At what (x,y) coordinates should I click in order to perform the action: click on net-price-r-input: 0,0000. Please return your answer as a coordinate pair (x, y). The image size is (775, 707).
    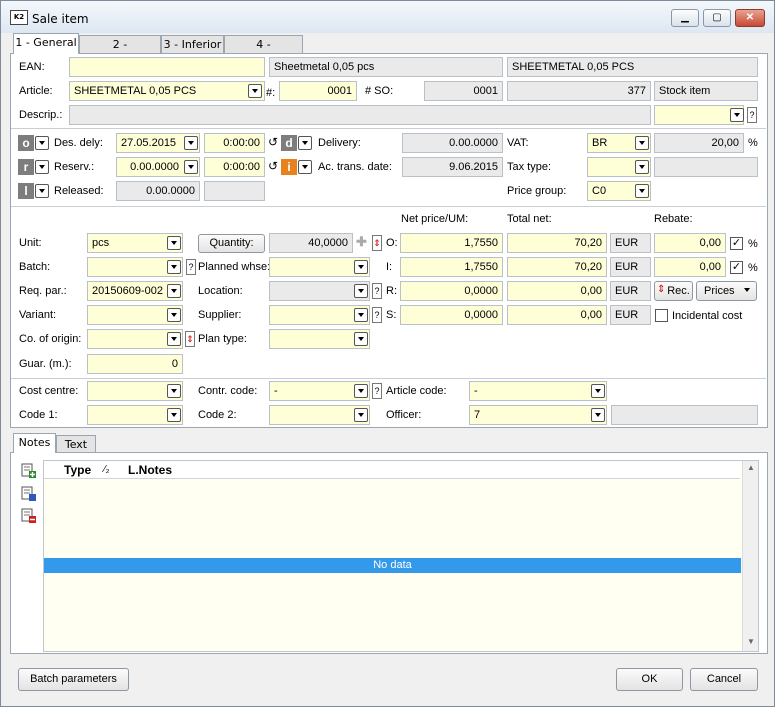
    Looking at the image, I should click on (451, 291).